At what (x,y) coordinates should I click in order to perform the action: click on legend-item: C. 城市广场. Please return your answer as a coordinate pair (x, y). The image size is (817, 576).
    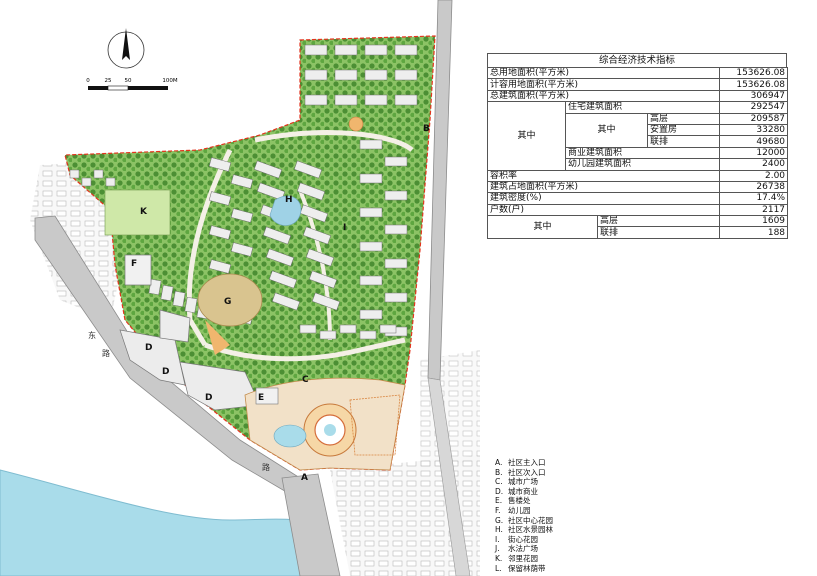
    Looking at the image, I should click on (524, 482).